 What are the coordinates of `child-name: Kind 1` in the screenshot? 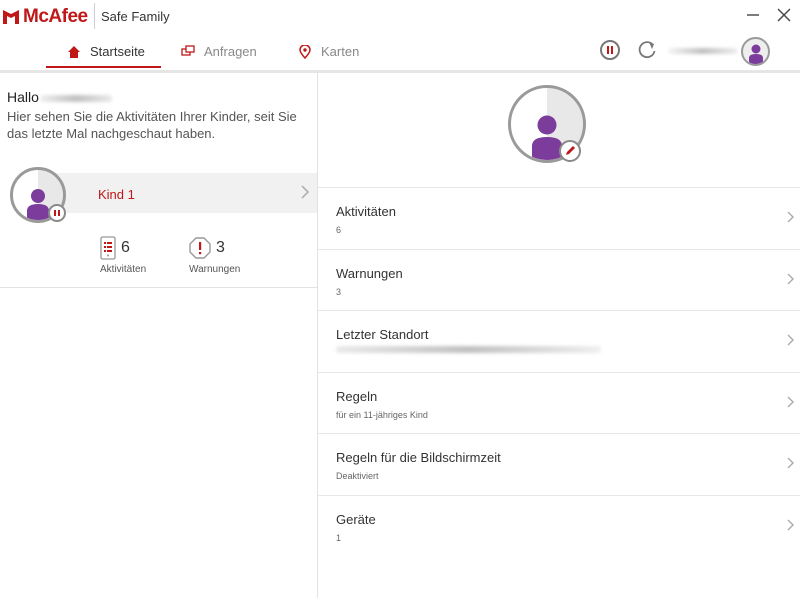 It's located at (116, 194).